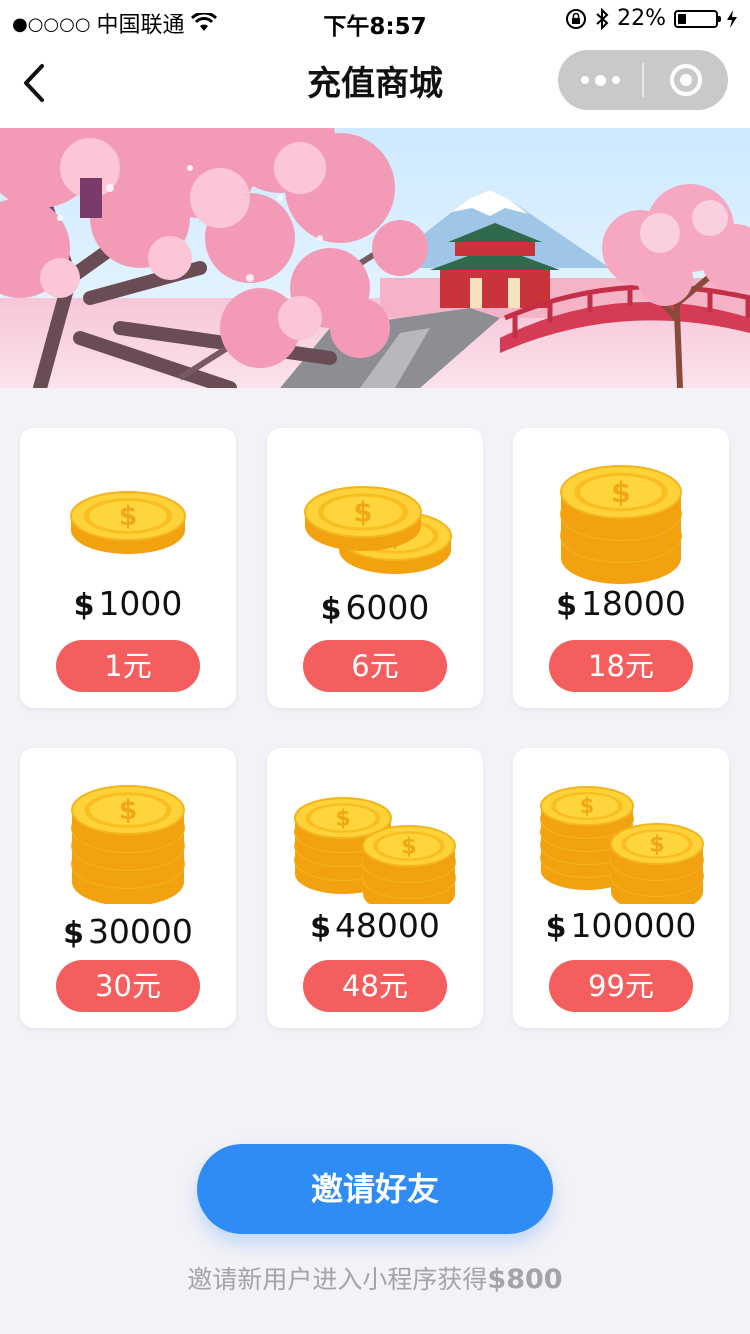  I want to click on coin-amount: $6000, so click(375, 607).